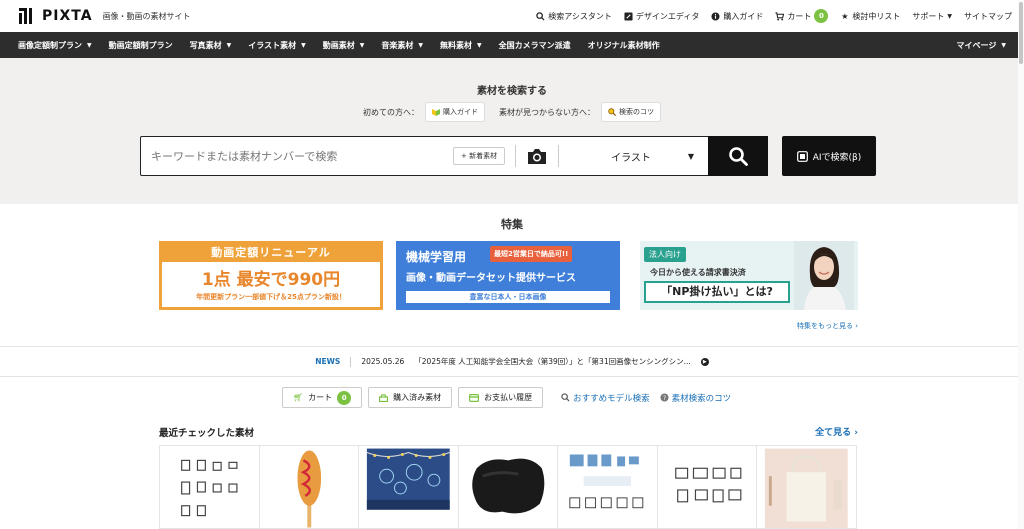 This screenshot has width=1024, height=529. What do you see at coordinates (856, 326) in the screenshot?
I see `chevron-right-icon: ›` at bounding box center [856, 326].